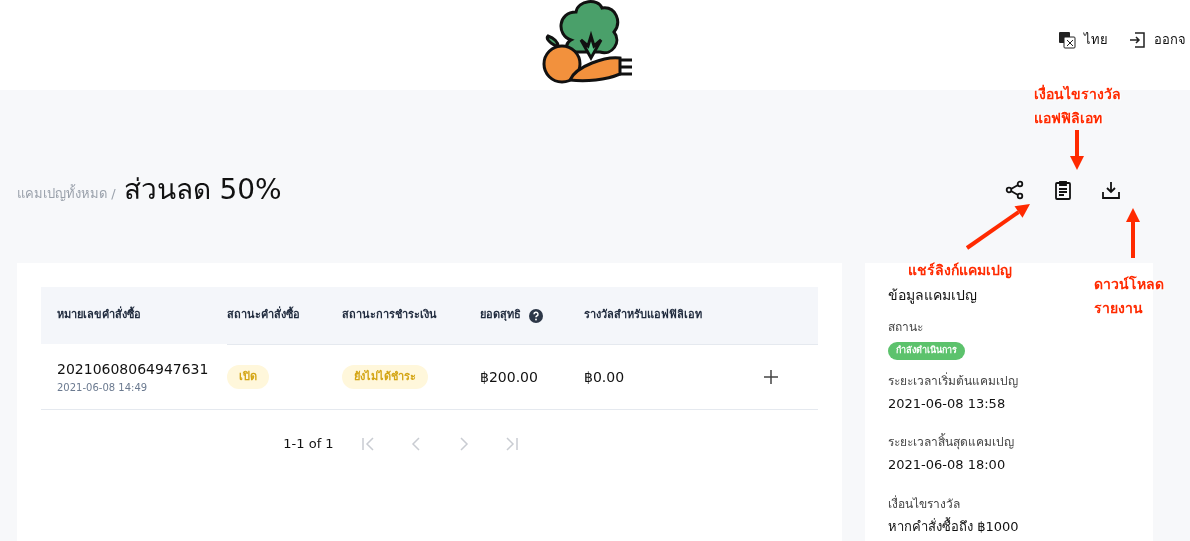 This screenshot has height=541, width=1190. I want to click on logout-icon, so click(1137, 40).